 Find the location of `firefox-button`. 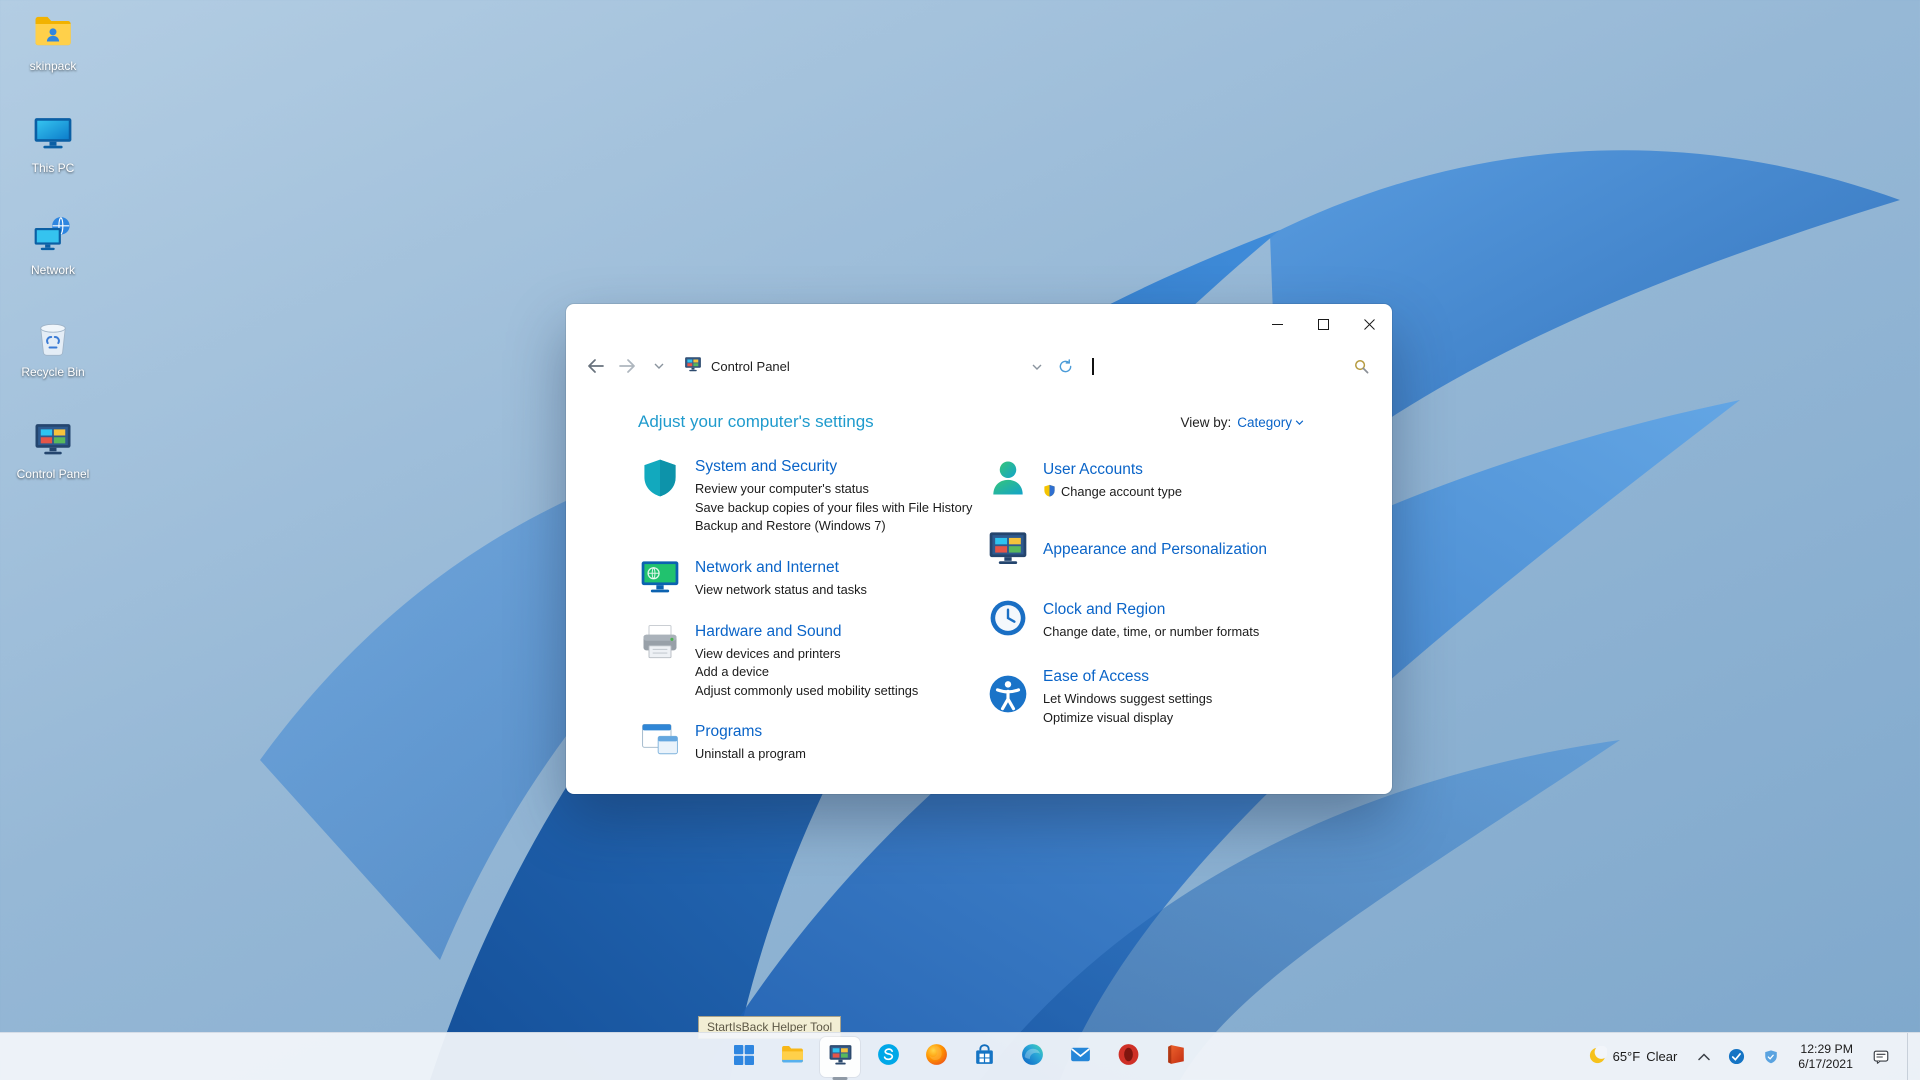

firefox-button is located at coordinates (936, 1057).